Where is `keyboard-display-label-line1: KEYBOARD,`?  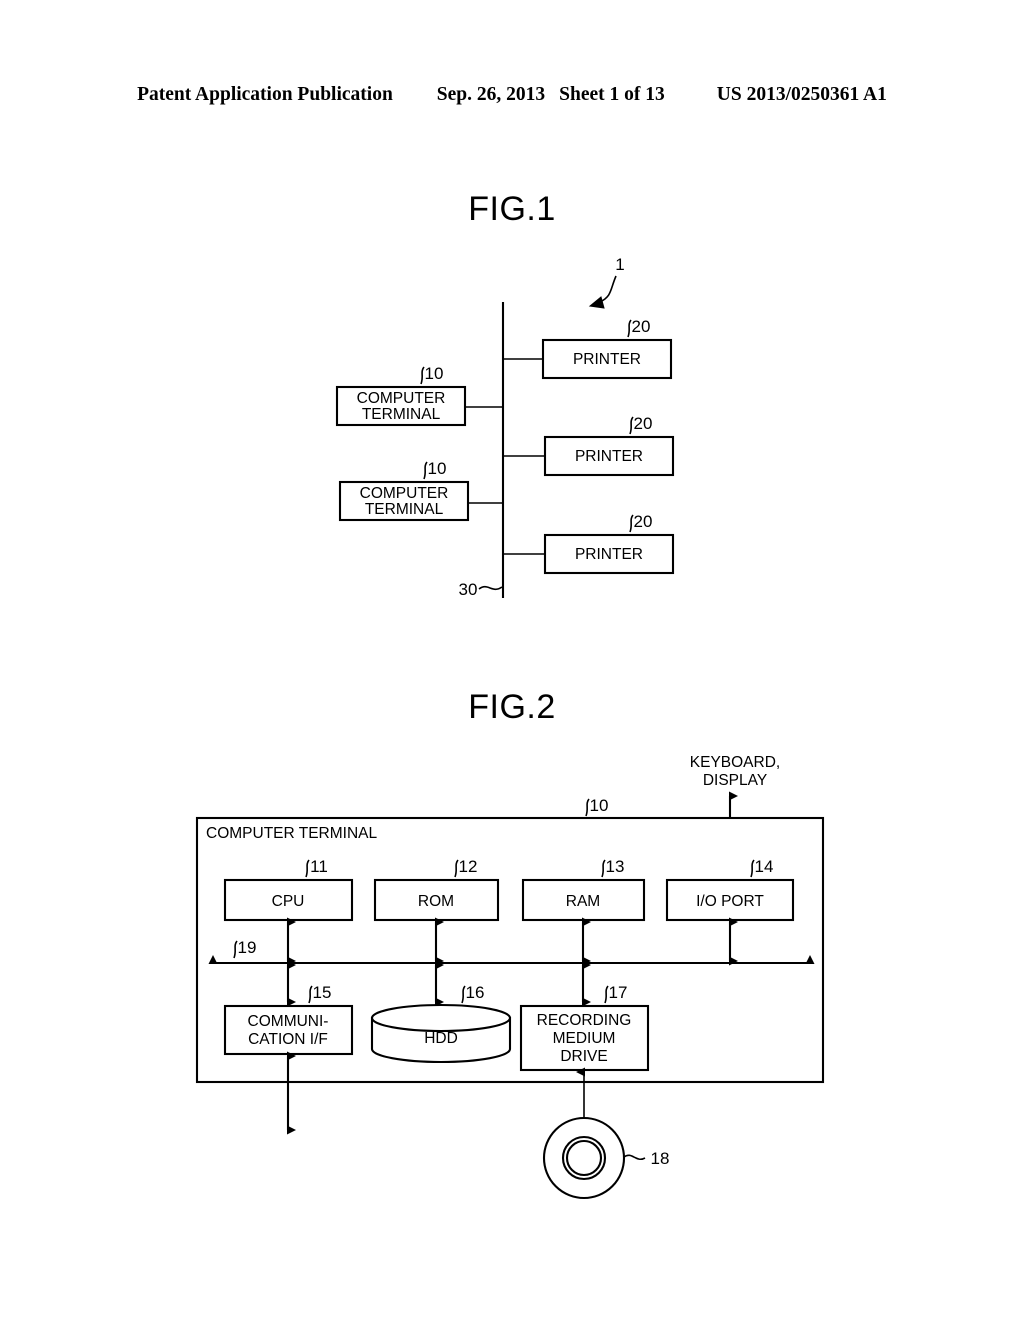 keyboard-display-label-line1: KEYBOARD, is located at coordinates (735, 762).